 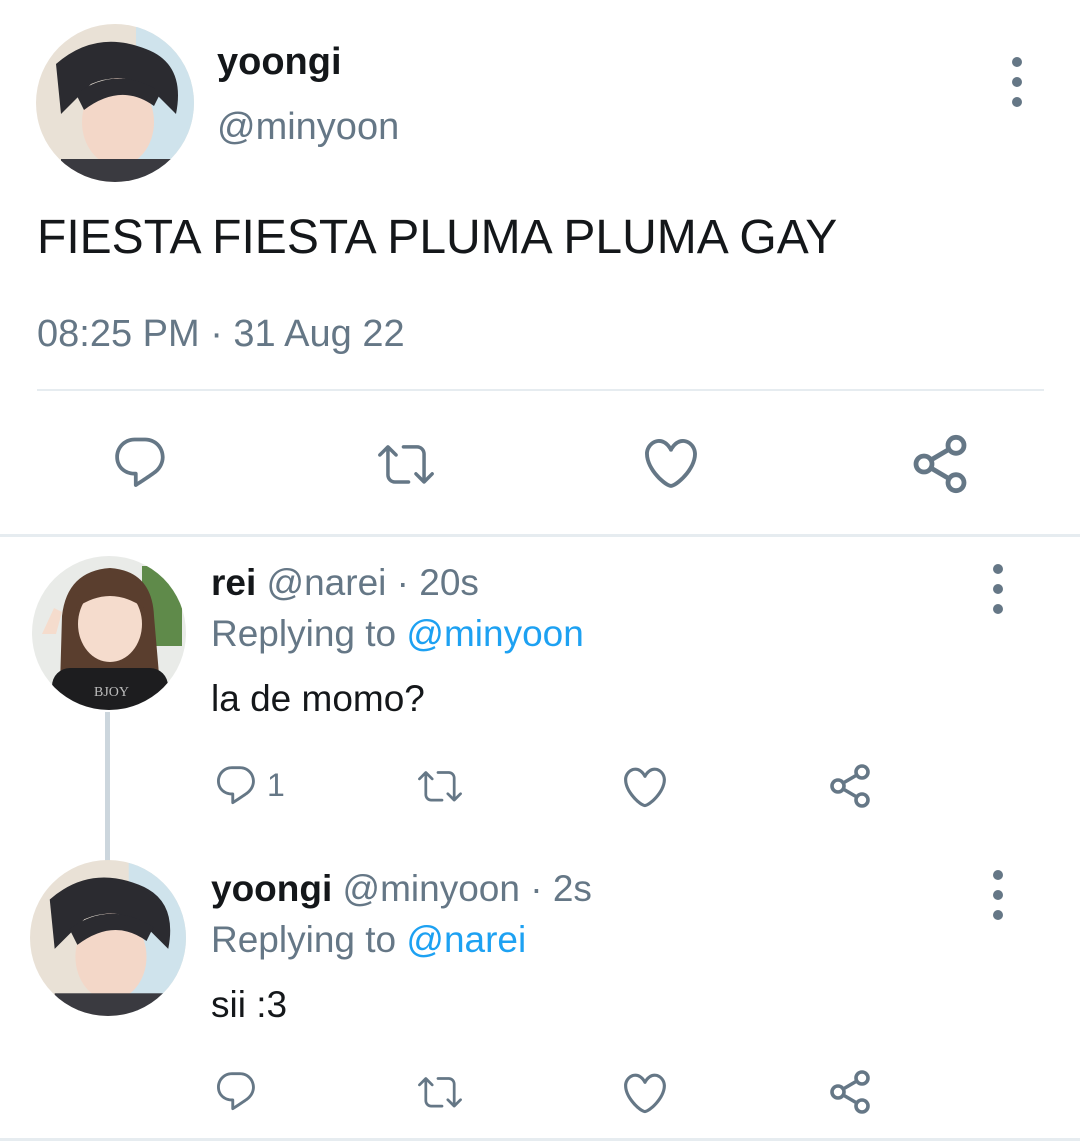 What do you see at coordinates (111, 692) in the screenshot?
I see `shirt-text: BJOY` at bounding box center [111, 692].